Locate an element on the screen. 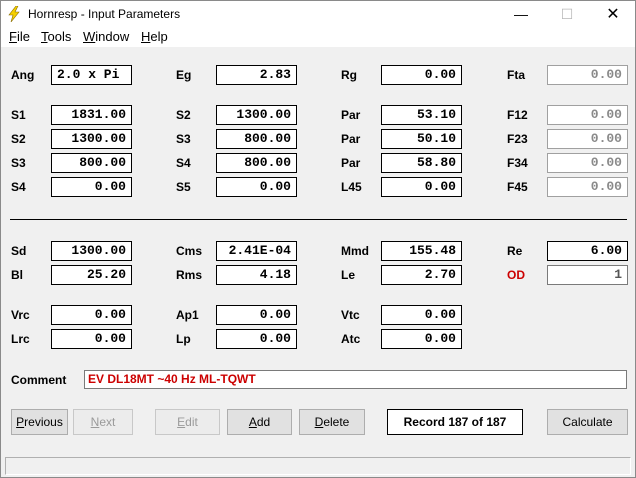 The width and height of the screenshot is (636, 478). title-bar: Hornresp - Input Parameters — ☐ ✕ is located at coordinates (318, 14).